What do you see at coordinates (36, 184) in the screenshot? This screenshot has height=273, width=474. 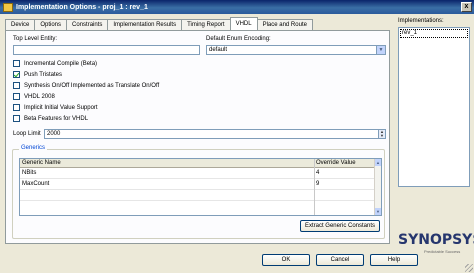 I see `generic-name-cell: MaxCount` at bounding box center [36, 184].